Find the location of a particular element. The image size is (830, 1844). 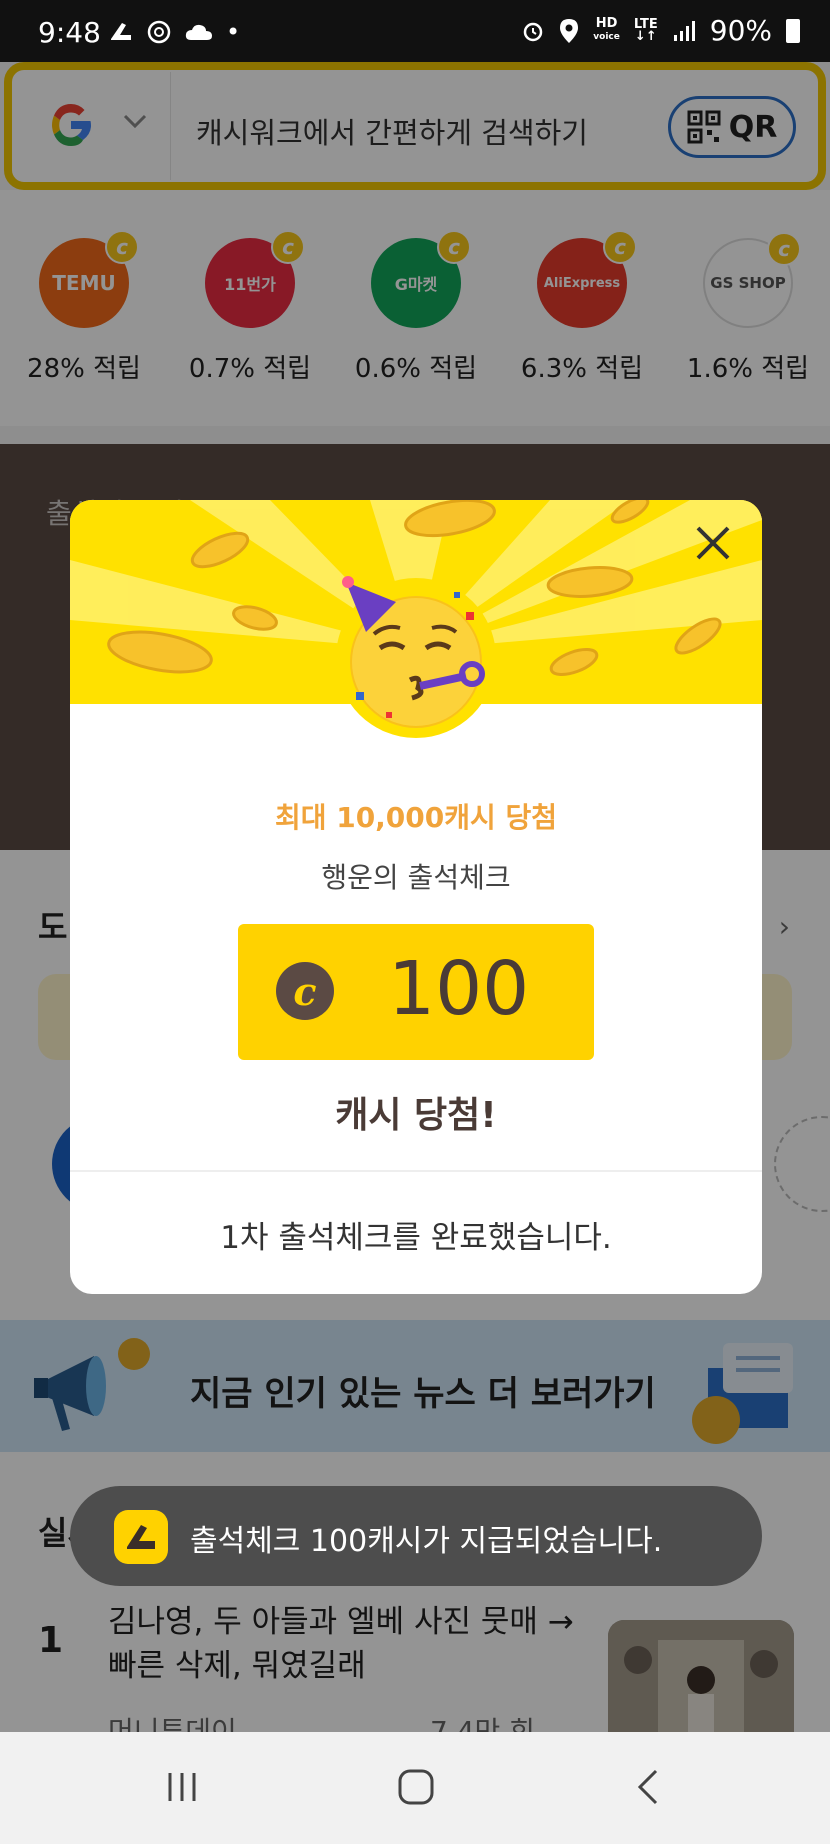

system-nav-bar is located at coordinates (415, 1788).